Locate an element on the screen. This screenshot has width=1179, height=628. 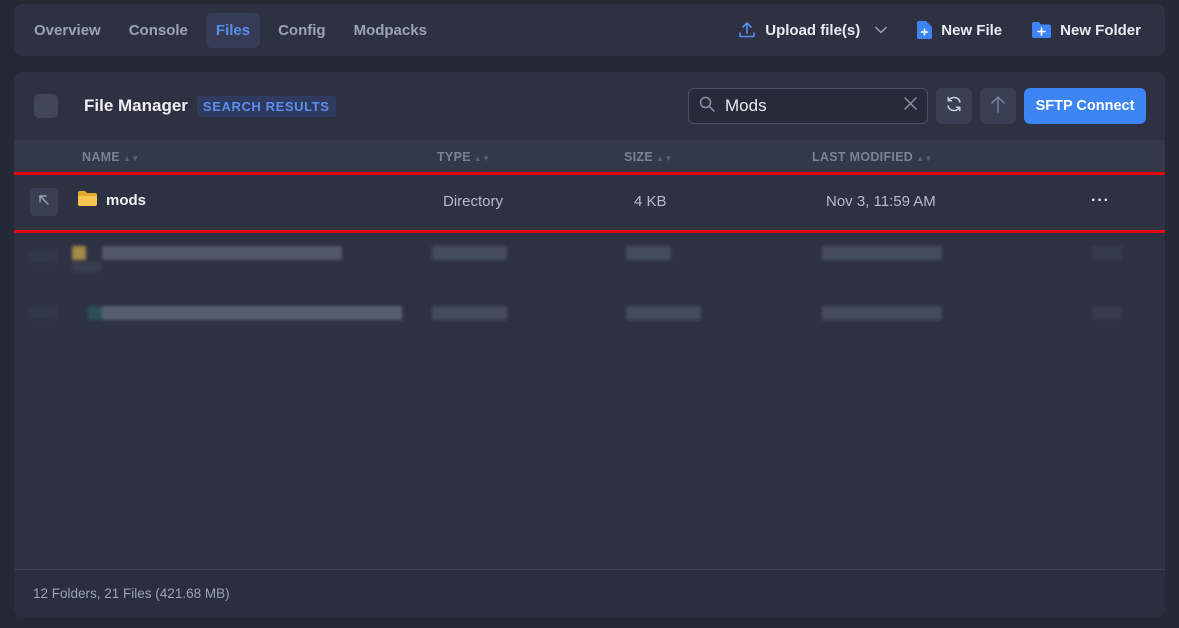
upload-label: Upload file(s) is located at coordinates (813, 30).